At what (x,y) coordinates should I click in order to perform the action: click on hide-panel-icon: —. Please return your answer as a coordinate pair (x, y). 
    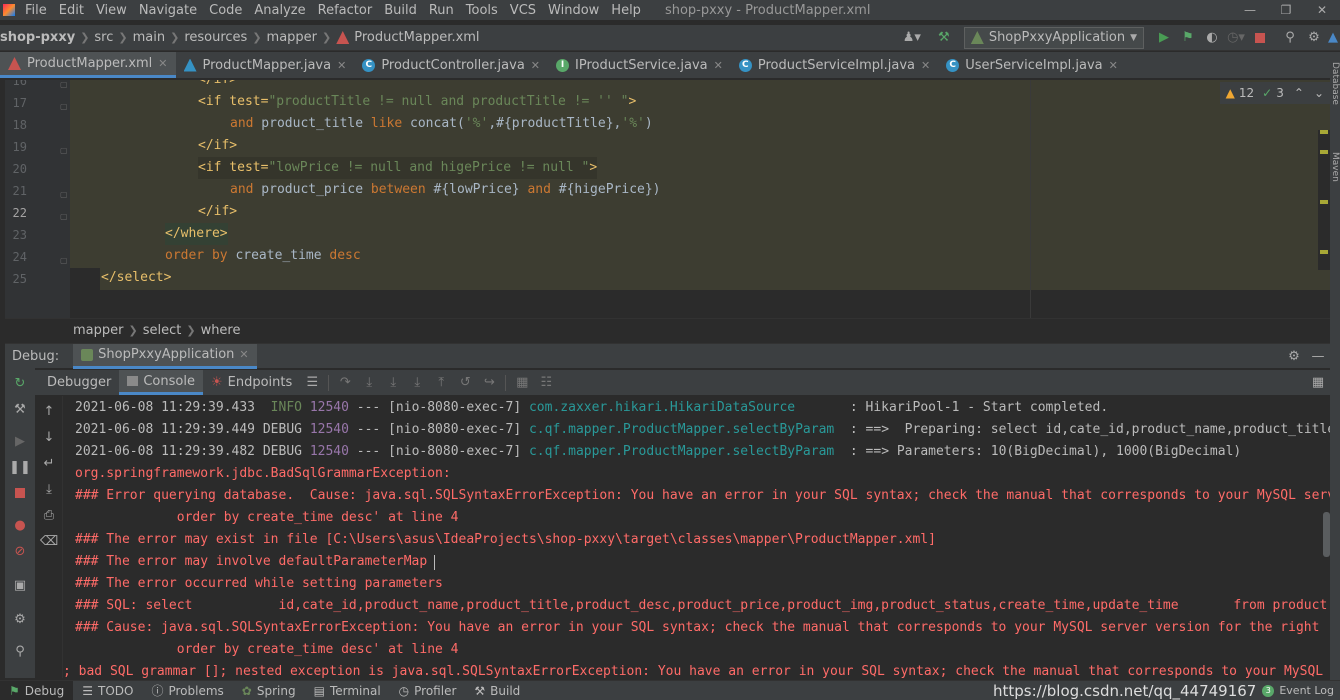
    Looking at the image, I should click on (1318, 356).